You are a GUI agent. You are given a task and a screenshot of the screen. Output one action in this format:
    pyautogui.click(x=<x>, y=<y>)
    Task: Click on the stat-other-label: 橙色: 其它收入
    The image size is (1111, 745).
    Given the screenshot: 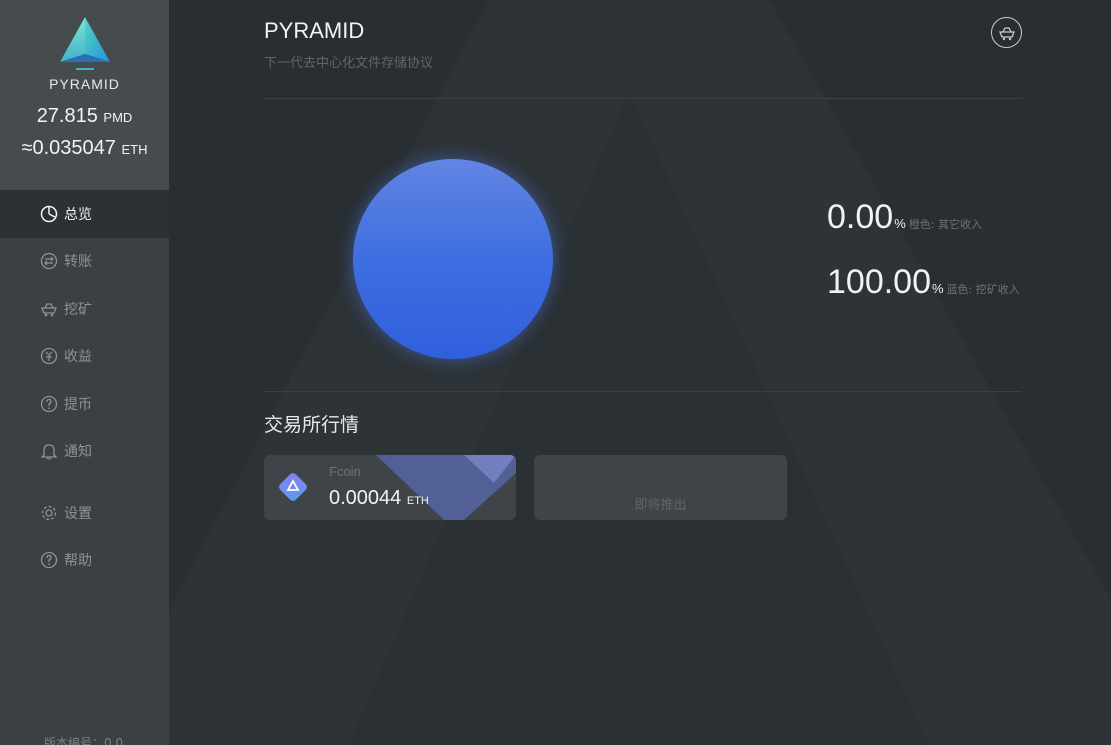 What is the action you would take?
    pyautogui.click(x=945, y=224)
    